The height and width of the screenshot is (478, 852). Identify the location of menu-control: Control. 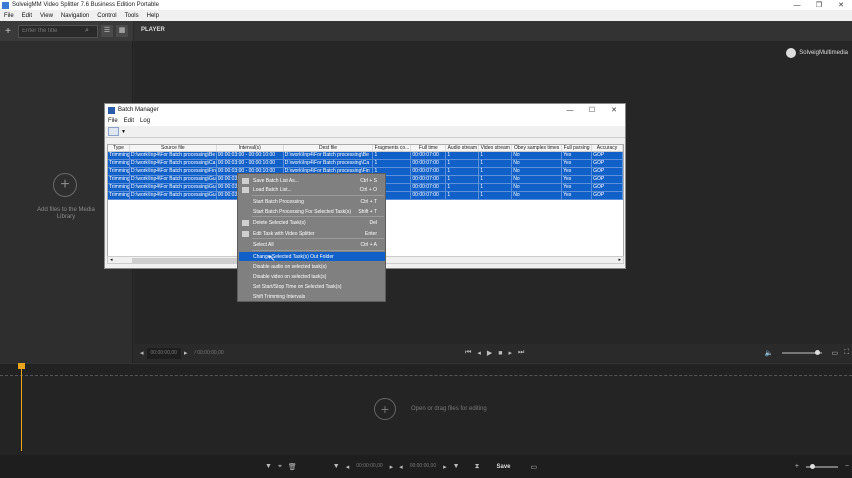
(106, 16).